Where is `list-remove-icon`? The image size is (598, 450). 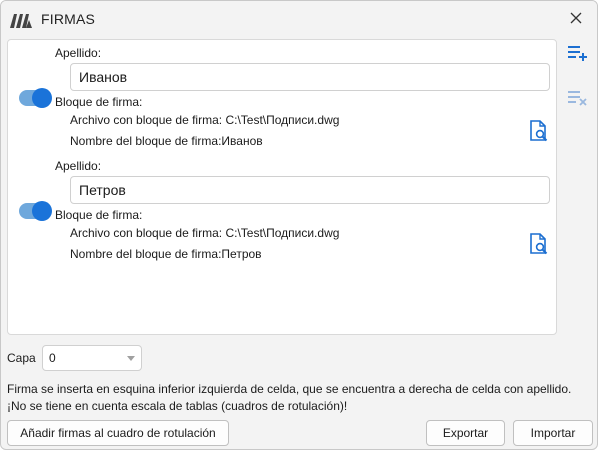
list-remove-icon is located at coordinates (578, 99).